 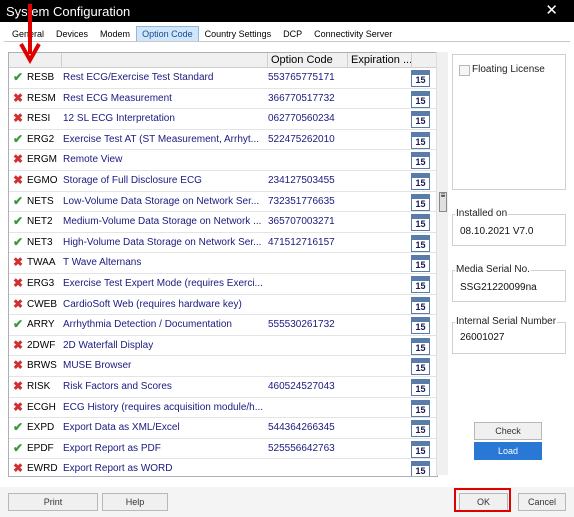 I want to click on table-row: ✖ BRWS MUSE Browser 15, so click(x=223, y=366).